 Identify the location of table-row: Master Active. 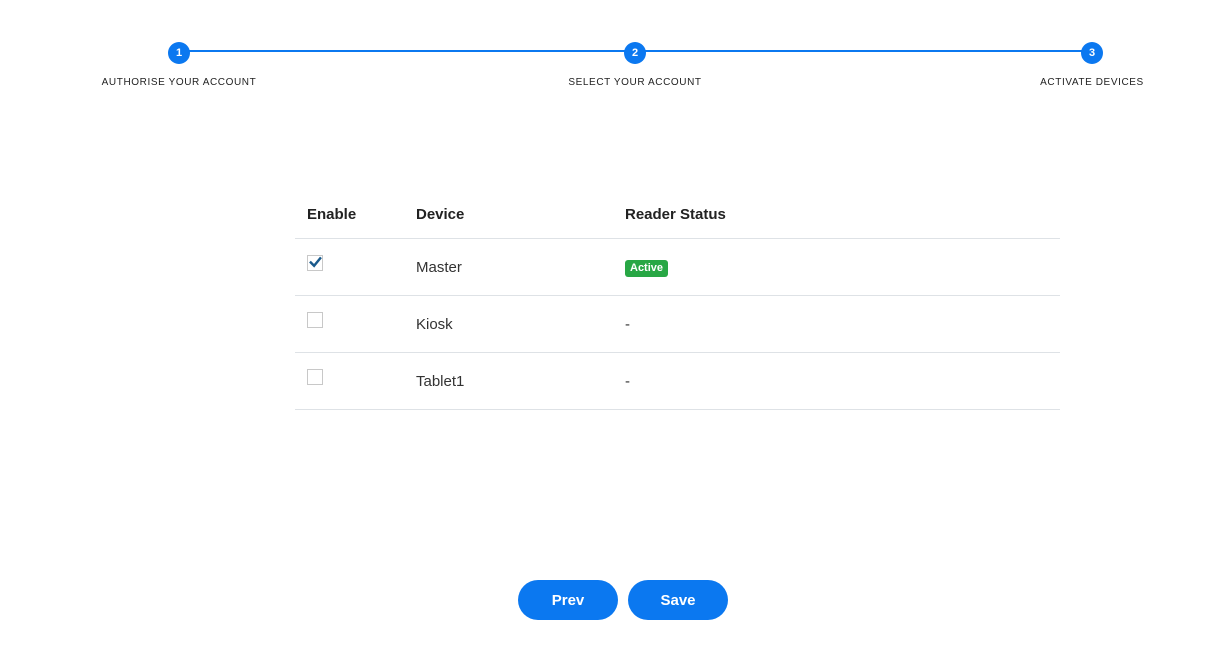
(677, 267).